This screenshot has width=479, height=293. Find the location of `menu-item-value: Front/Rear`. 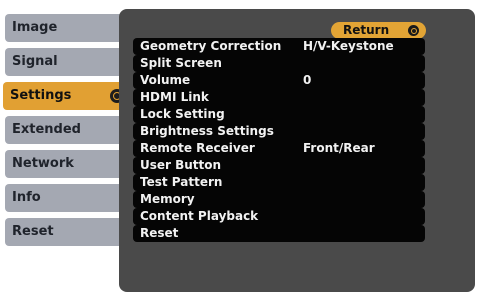

menu-item-value: Front/Rear is located at coordinates (339, 148).